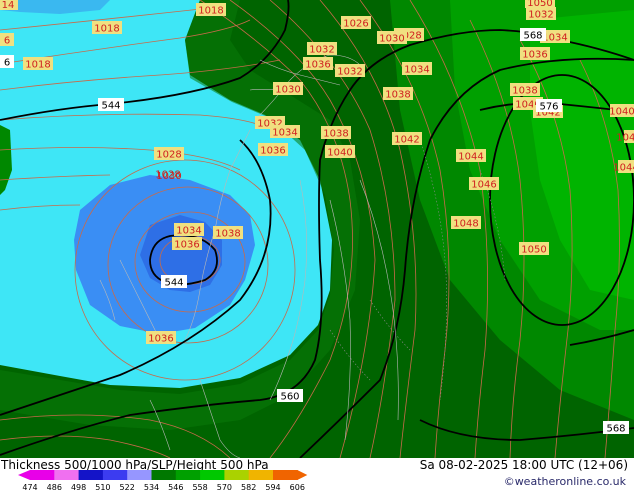 The height and width of the screenshot is (492, 634). I want to click on slp-label: 1046, so click(484, 184).